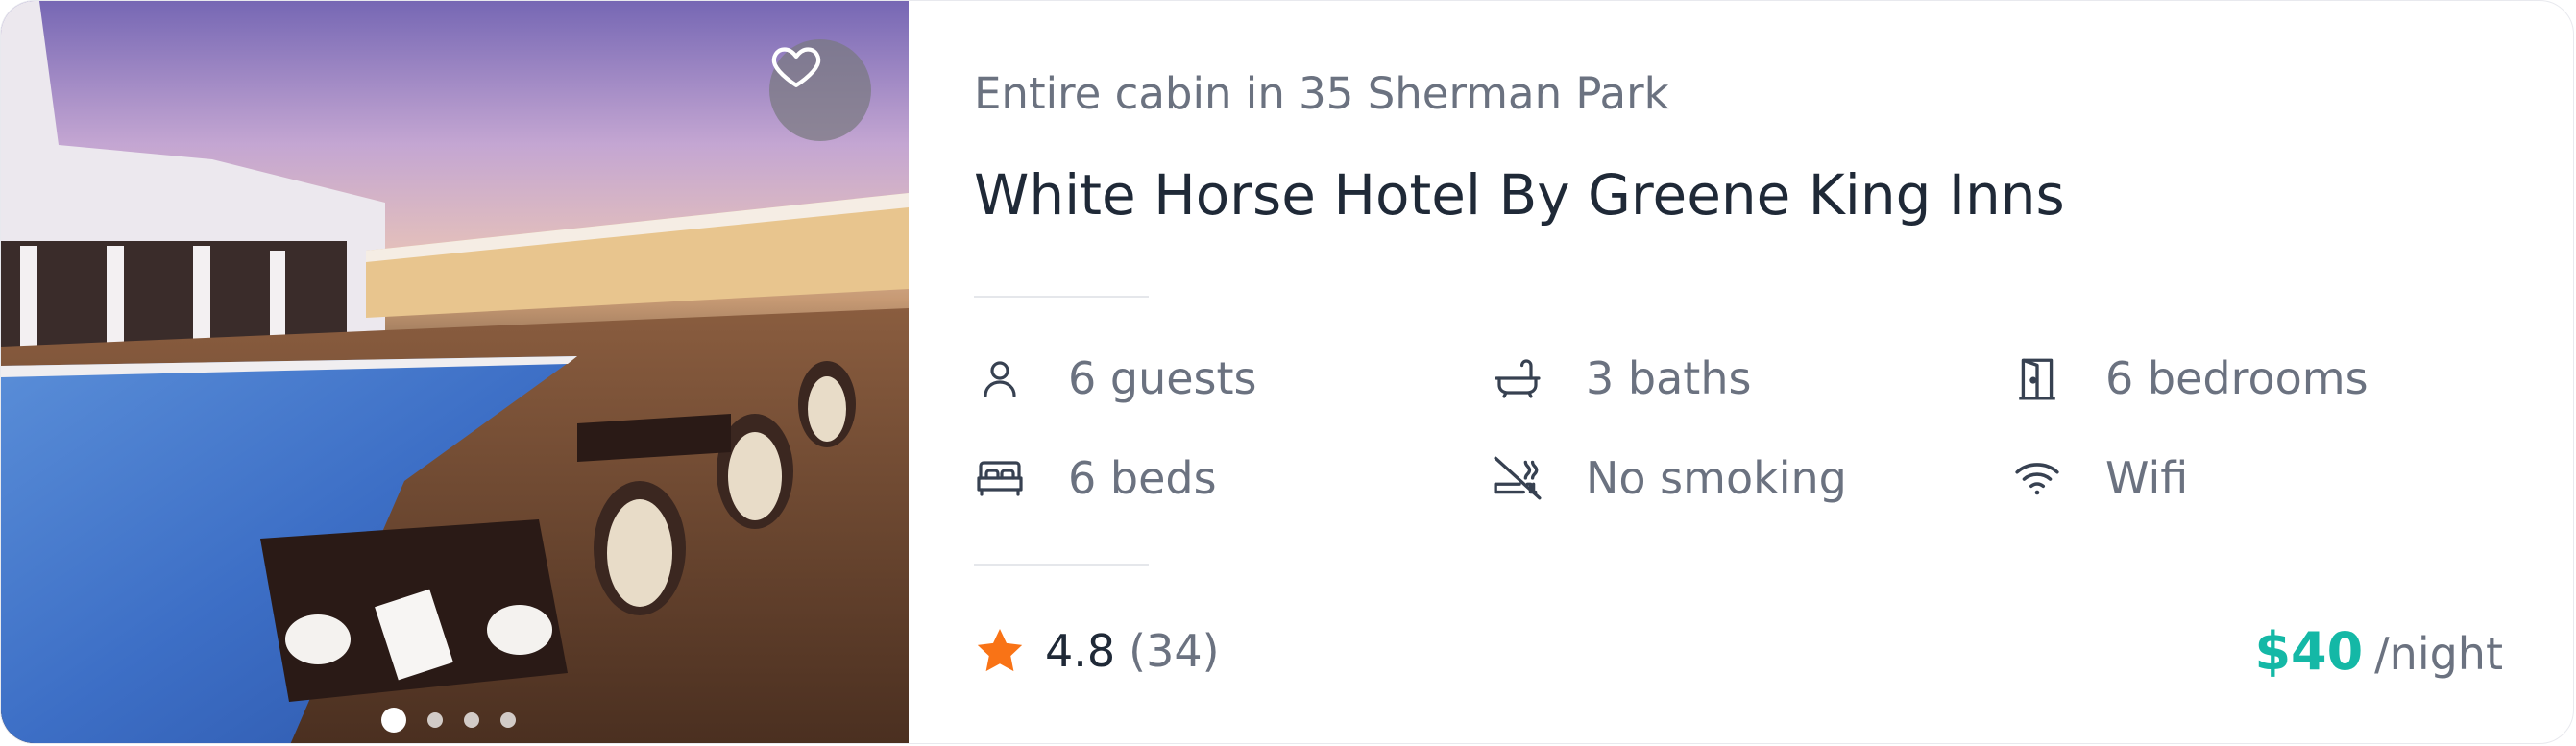  I want to click on amenity-wifi: Wifi, so click(2100, 478).